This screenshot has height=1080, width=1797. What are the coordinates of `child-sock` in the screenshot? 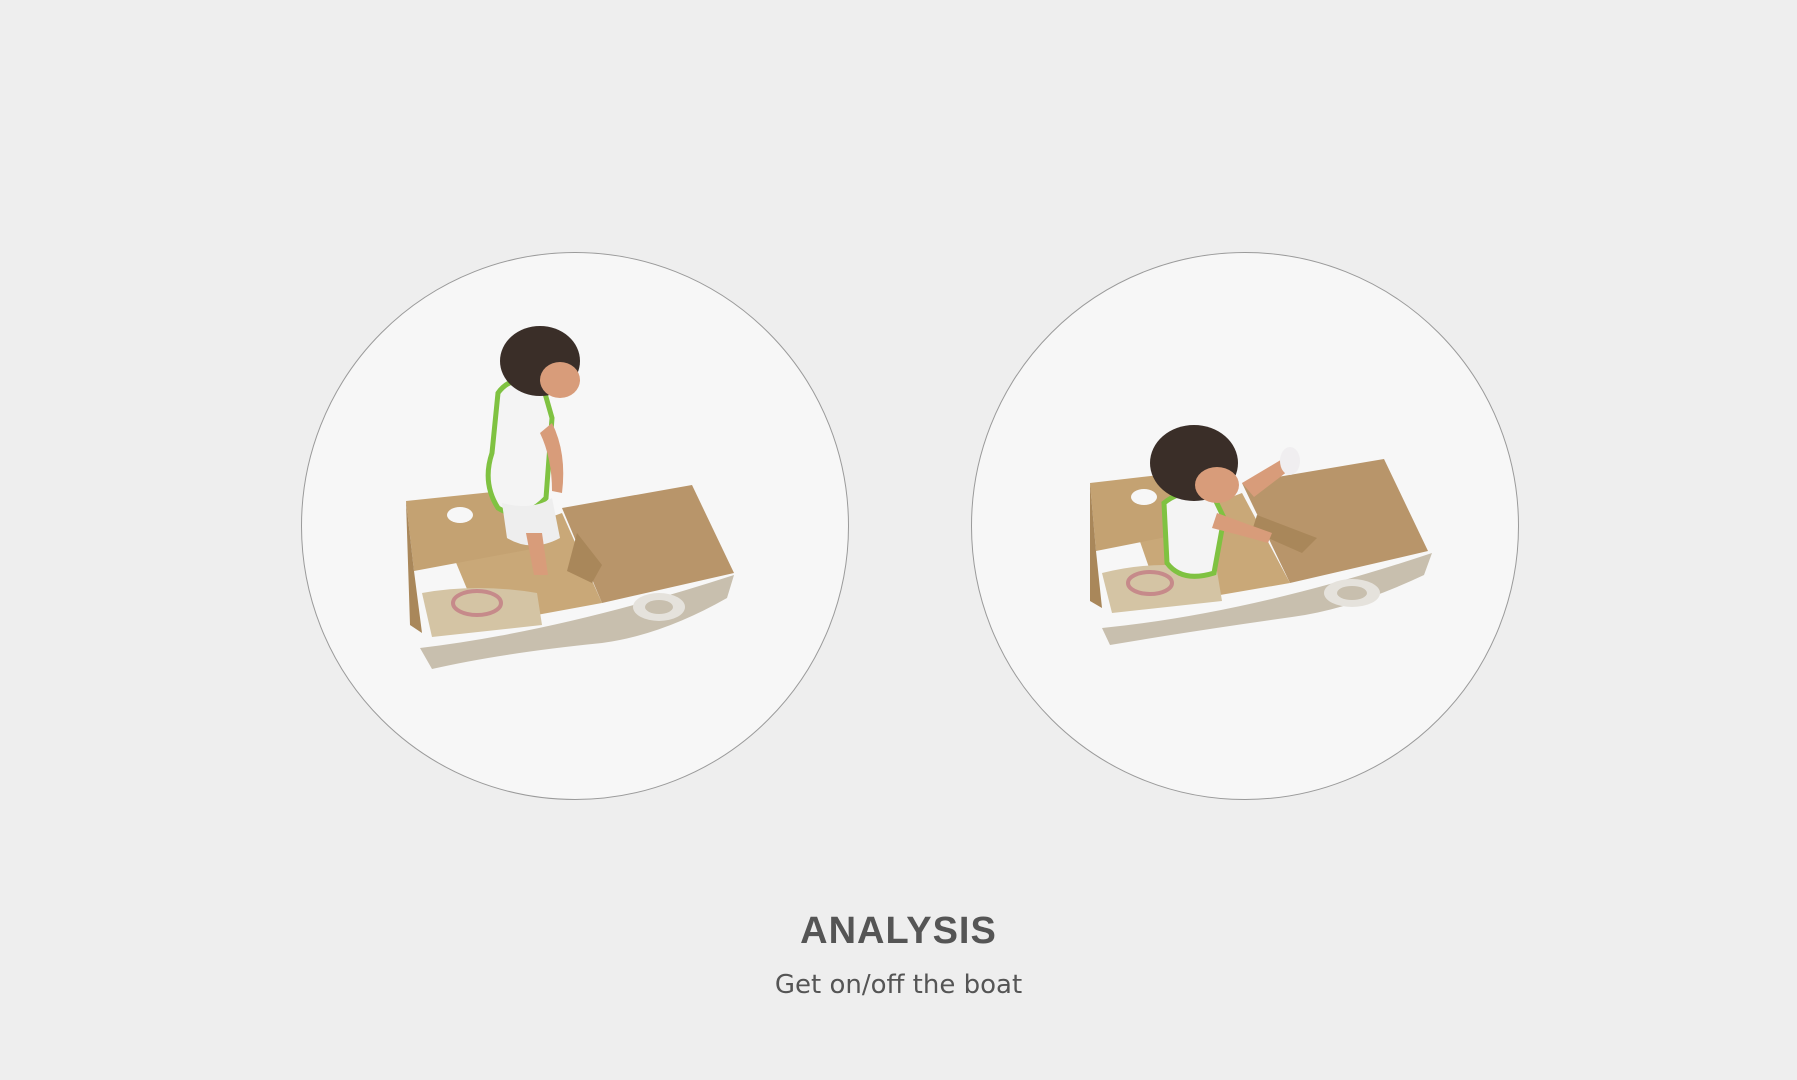 It's located at (1290, 461).